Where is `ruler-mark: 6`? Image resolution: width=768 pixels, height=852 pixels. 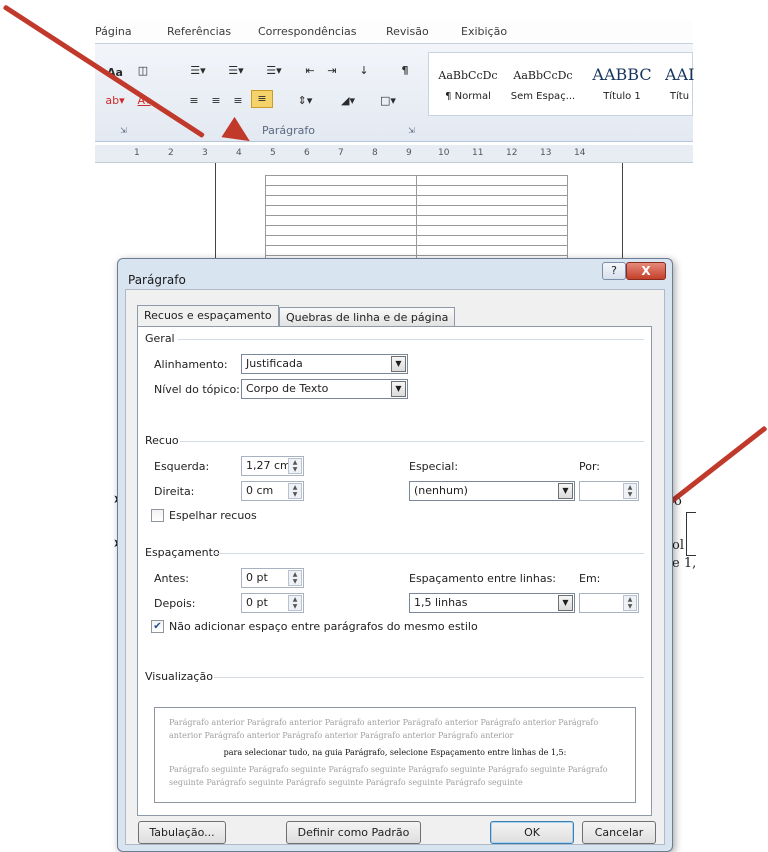
ruler-mark: 6 is located at coordinates (307, 153).